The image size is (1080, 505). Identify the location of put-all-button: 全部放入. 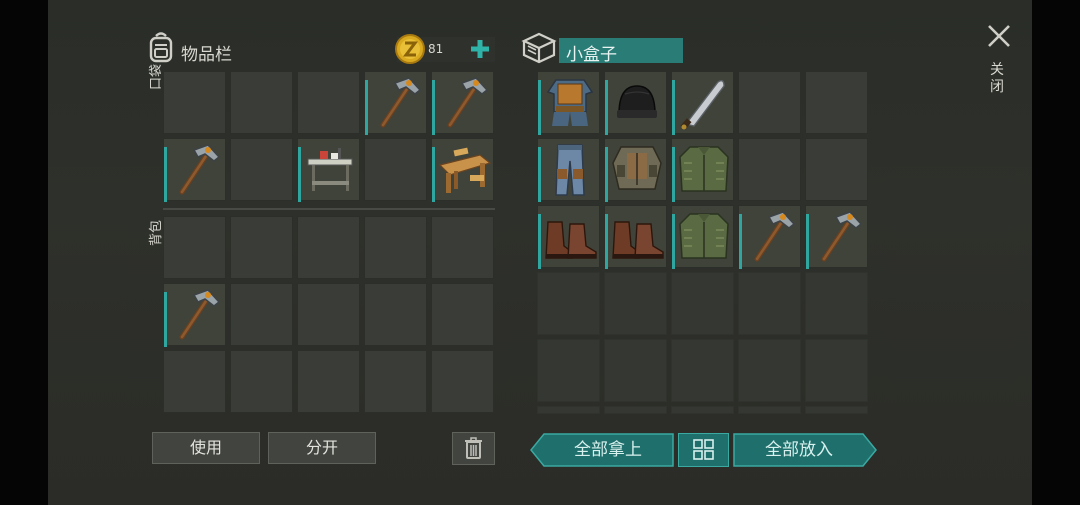
(805, 450).